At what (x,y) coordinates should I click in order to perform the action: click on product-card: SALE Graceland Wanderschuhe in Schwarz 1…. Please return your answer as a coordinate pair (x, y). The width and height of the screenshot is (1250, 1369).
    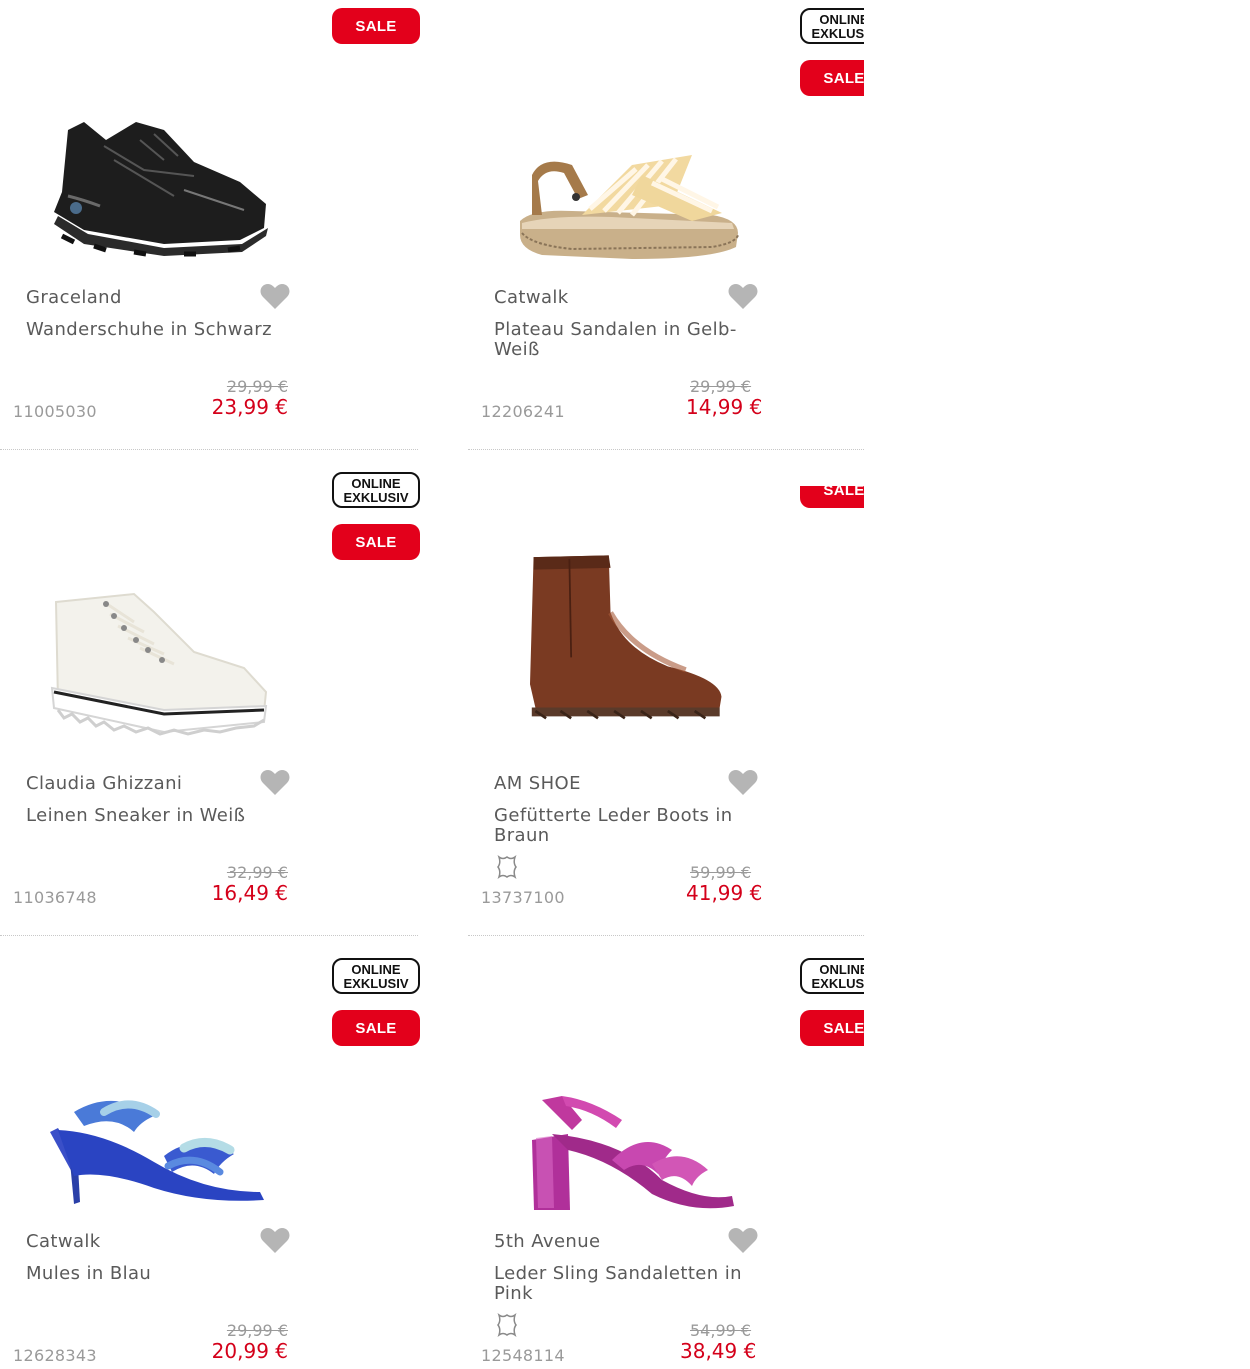
    Looking at the image, I should click on (210, 225).